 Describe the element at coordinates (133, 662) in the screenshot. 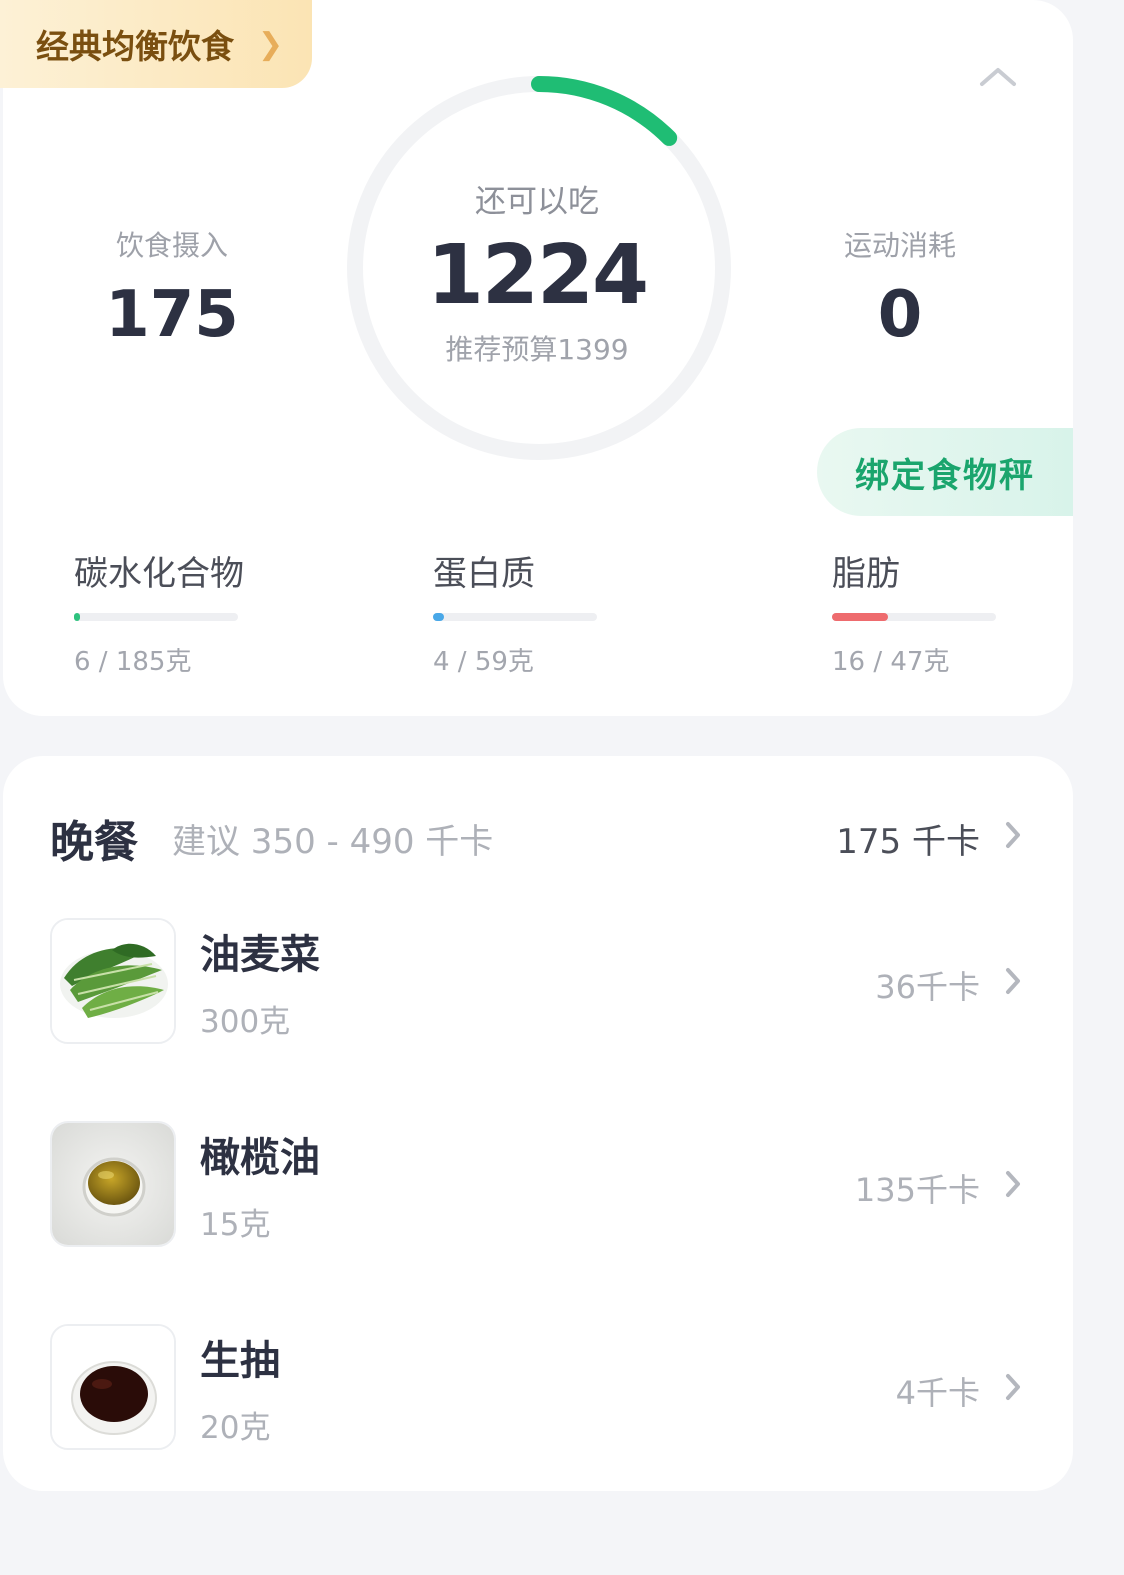

I see `macro-amount: 6 / 185克` at that location.